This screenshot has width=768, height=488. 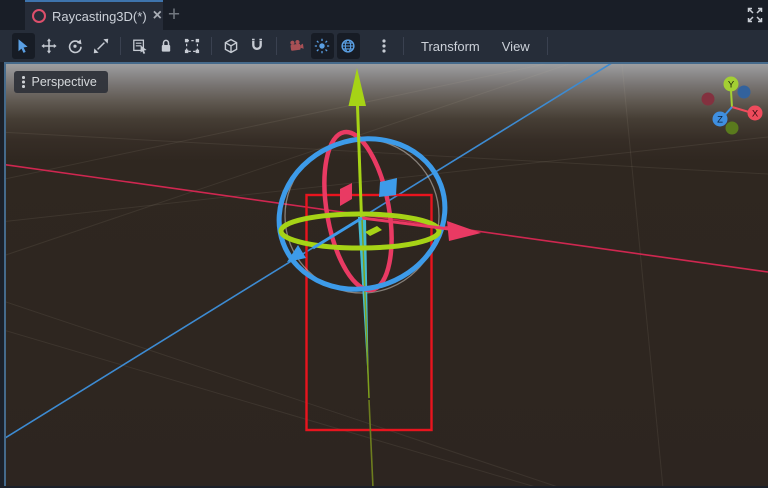 I want to click on add-scene-tab-button: +, so click(x=174, y=15).